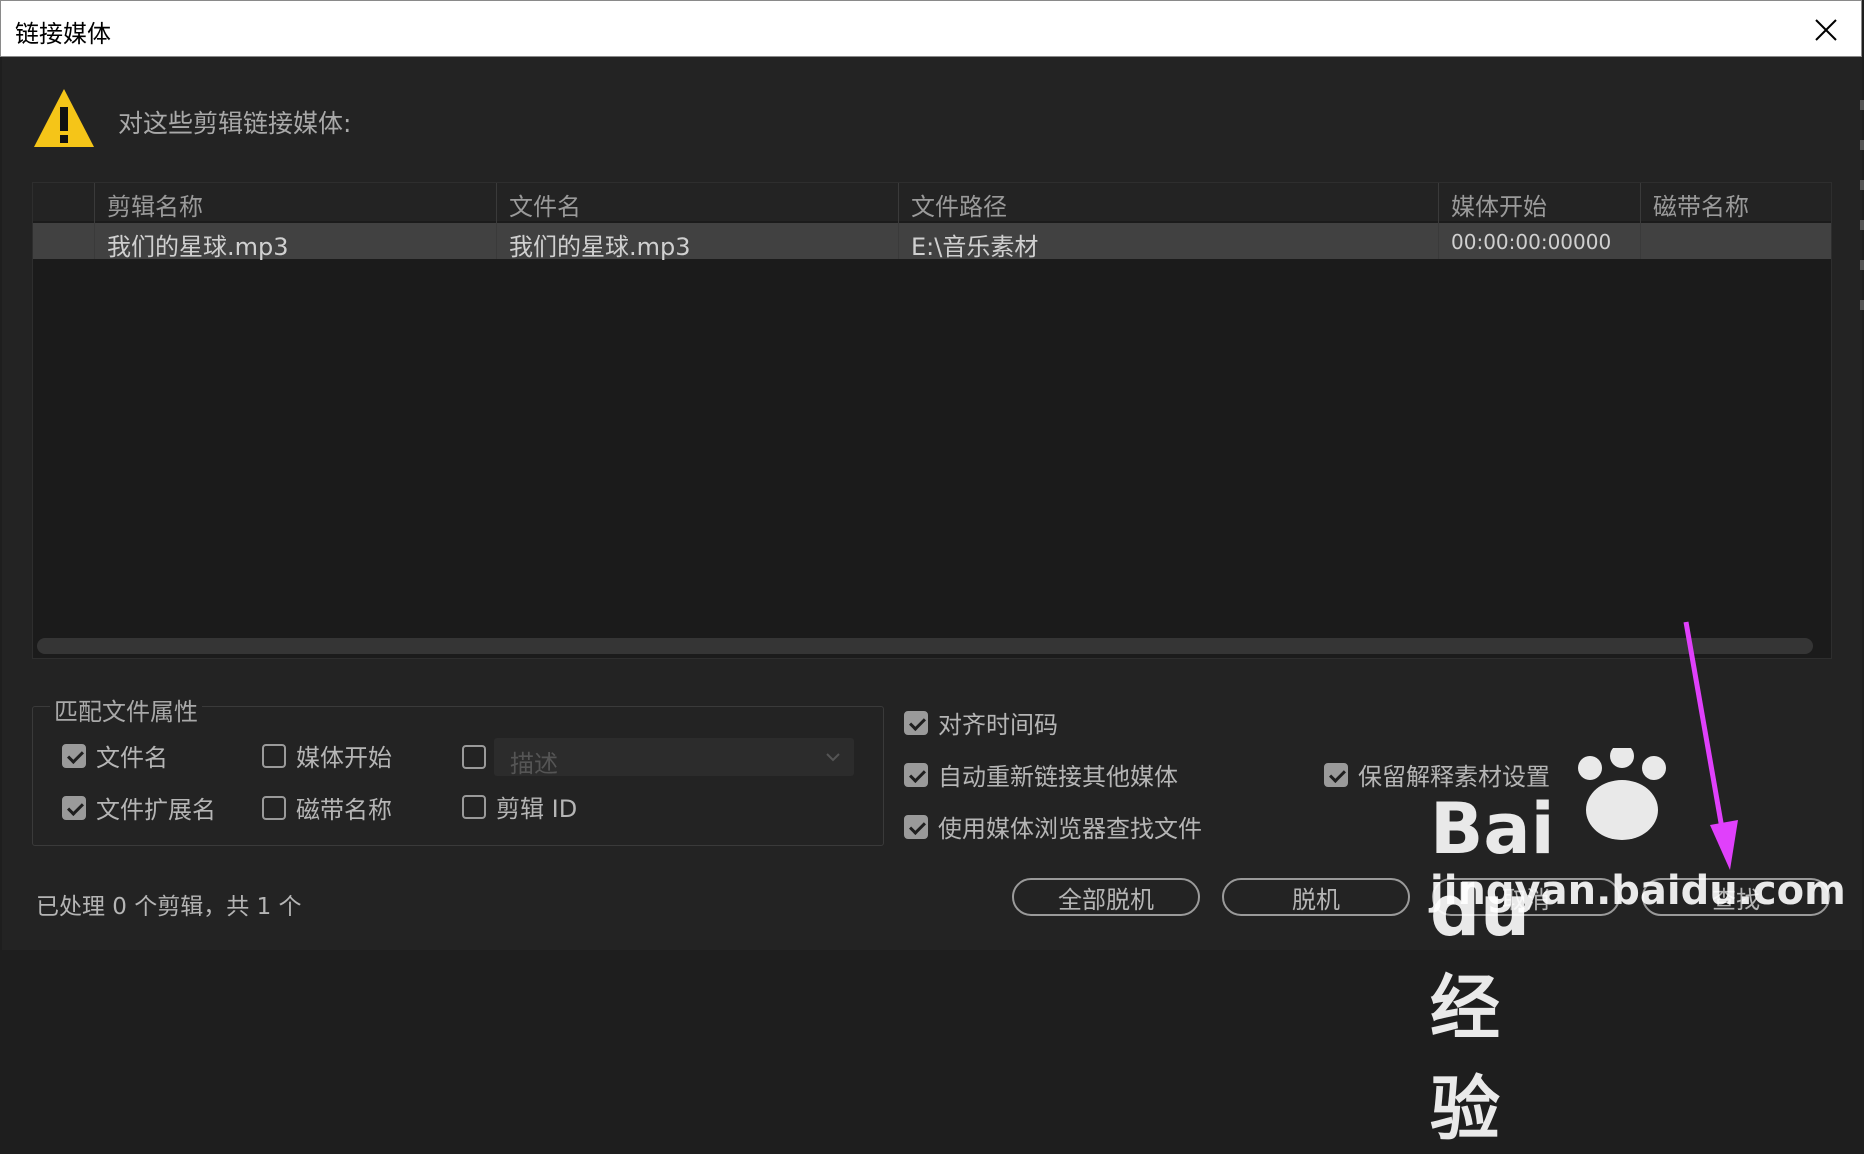  I want to click on status-text: 已处理 0 个剪辑，共 1 个, so click(169, 907).